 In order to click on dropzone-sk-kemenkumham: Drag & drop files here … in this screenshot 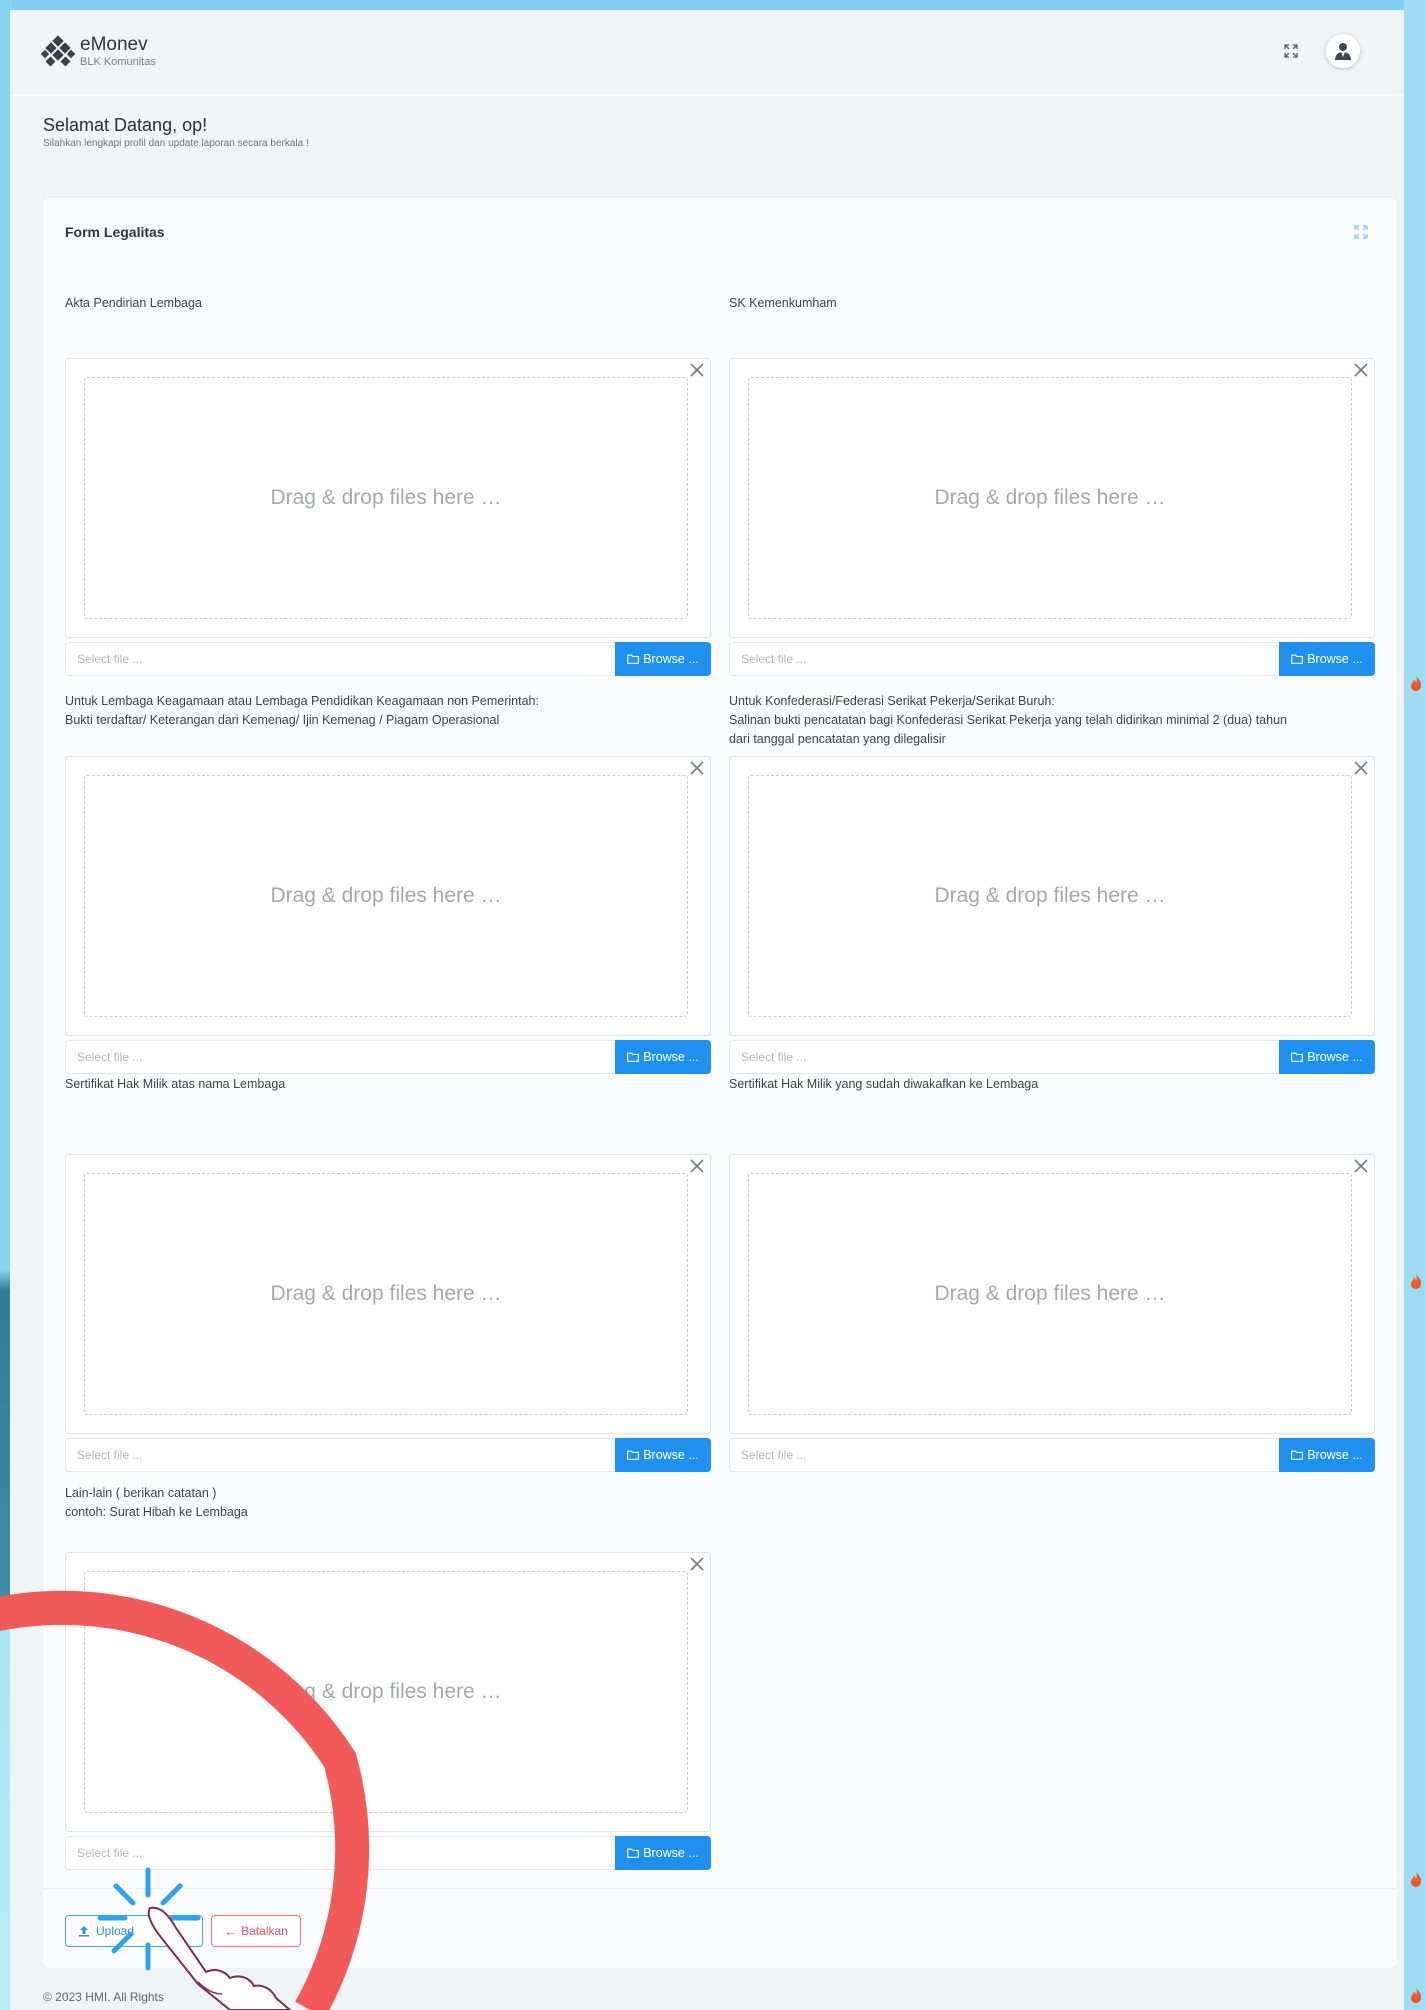, I will do `click(1052, 498)`.